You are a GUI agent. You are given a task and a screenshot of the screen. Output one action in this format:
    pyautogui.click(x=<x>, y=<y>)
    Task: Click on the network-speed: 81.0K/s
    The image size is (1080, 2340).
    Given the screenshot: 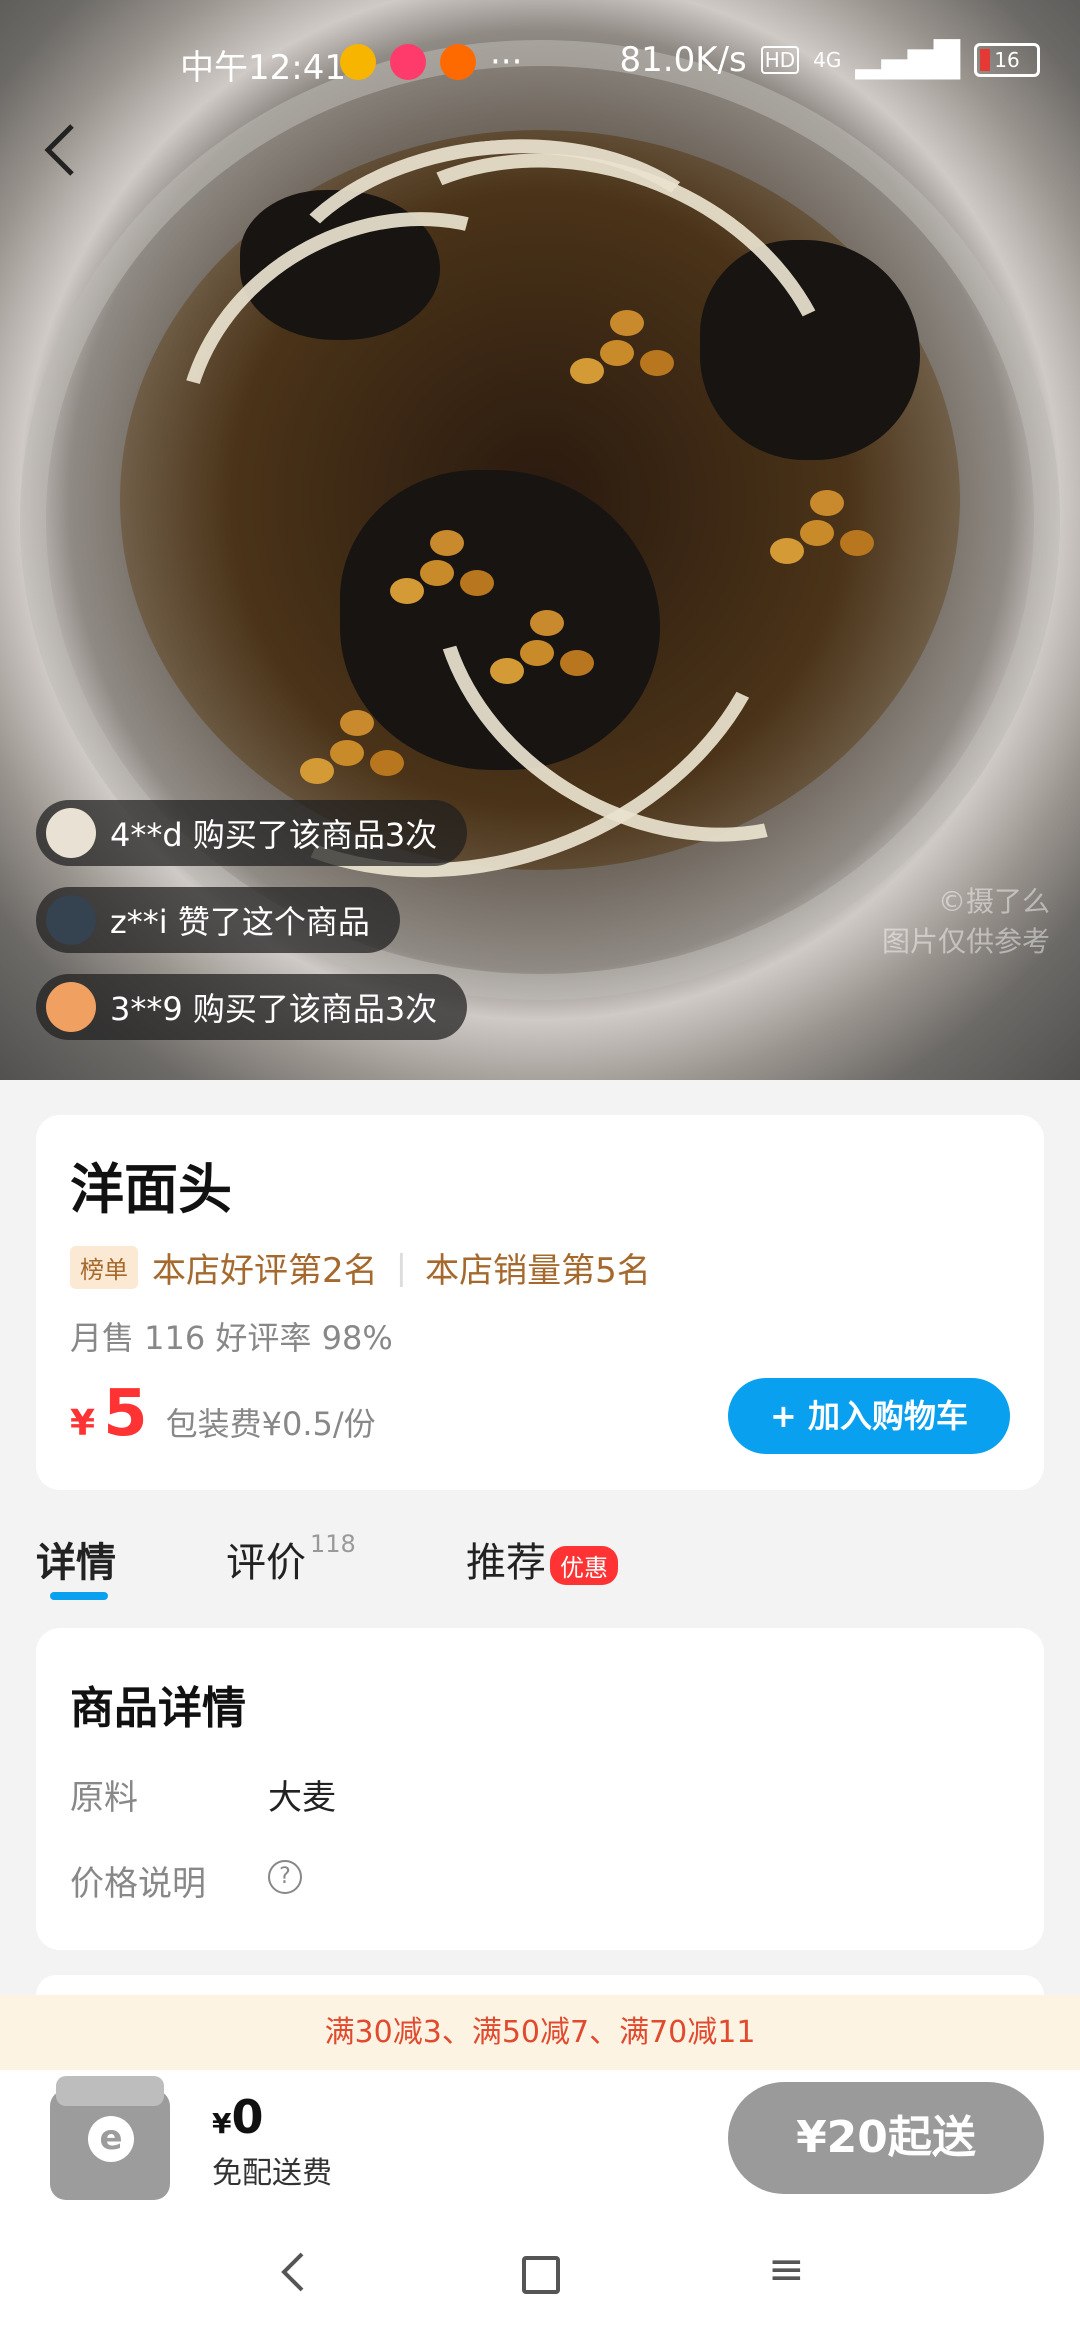 What is the action you would take?
    pyautogui.click(x=683, y=60)
    